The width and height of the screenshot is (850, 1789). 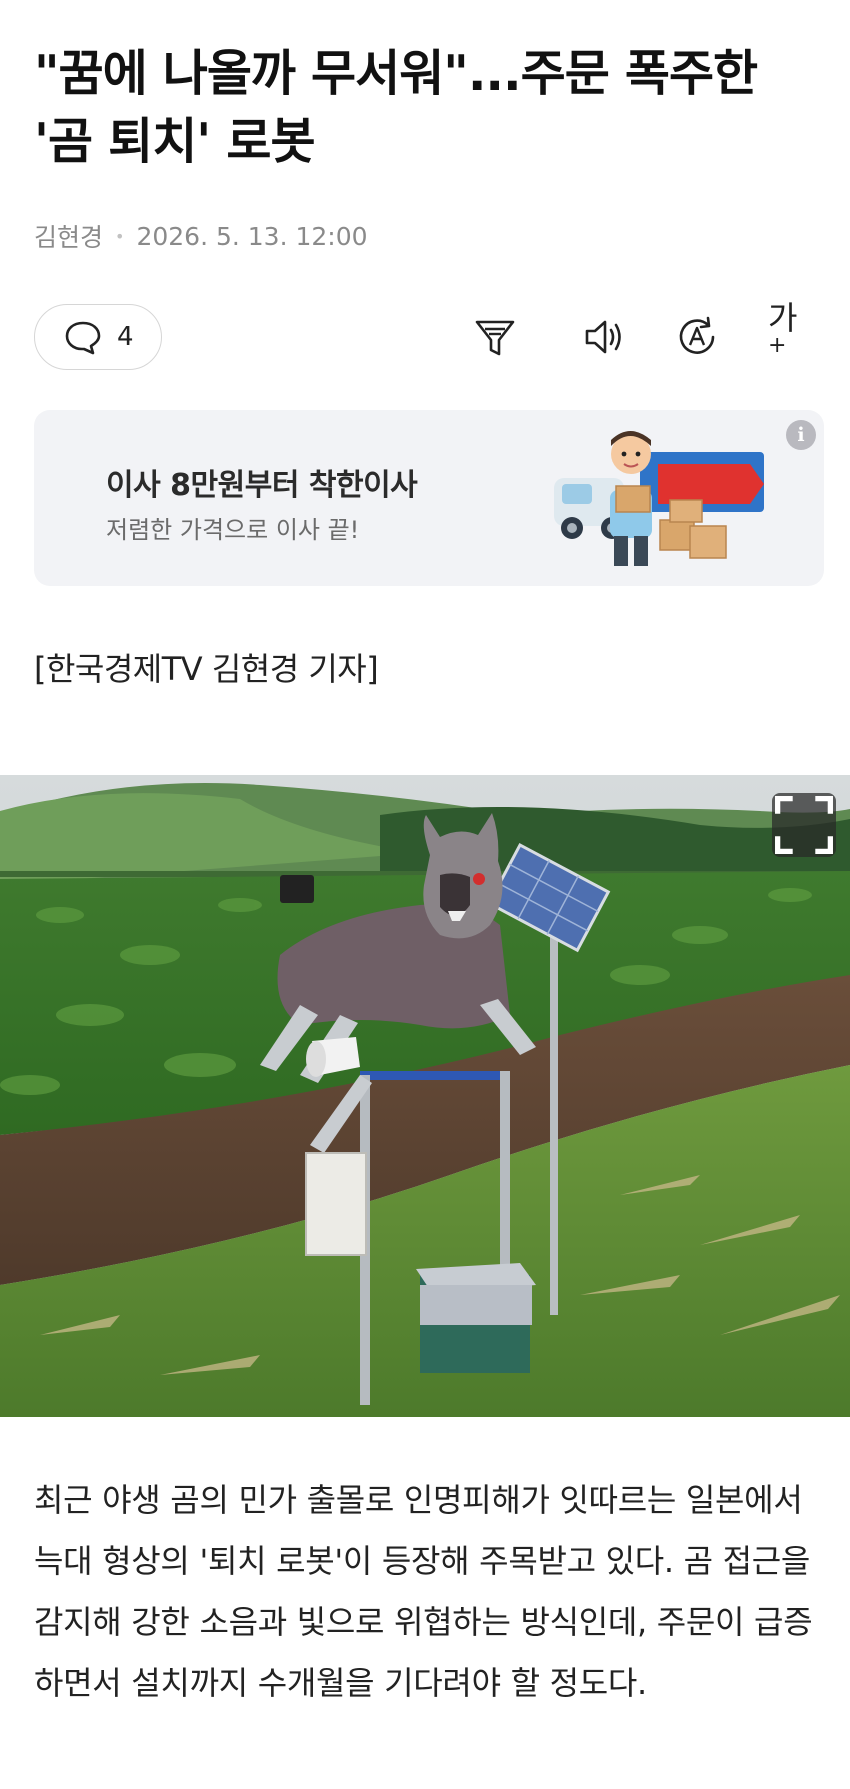 What do you see at coordinates (659, 498) in the screenshot?
I see `moving-illustration` at bounding box center [659, 498].